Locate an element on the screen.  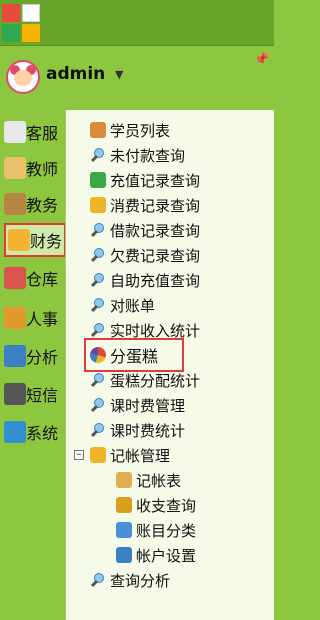
nav-item-3: 财务 is located at coordinates (35, 240).